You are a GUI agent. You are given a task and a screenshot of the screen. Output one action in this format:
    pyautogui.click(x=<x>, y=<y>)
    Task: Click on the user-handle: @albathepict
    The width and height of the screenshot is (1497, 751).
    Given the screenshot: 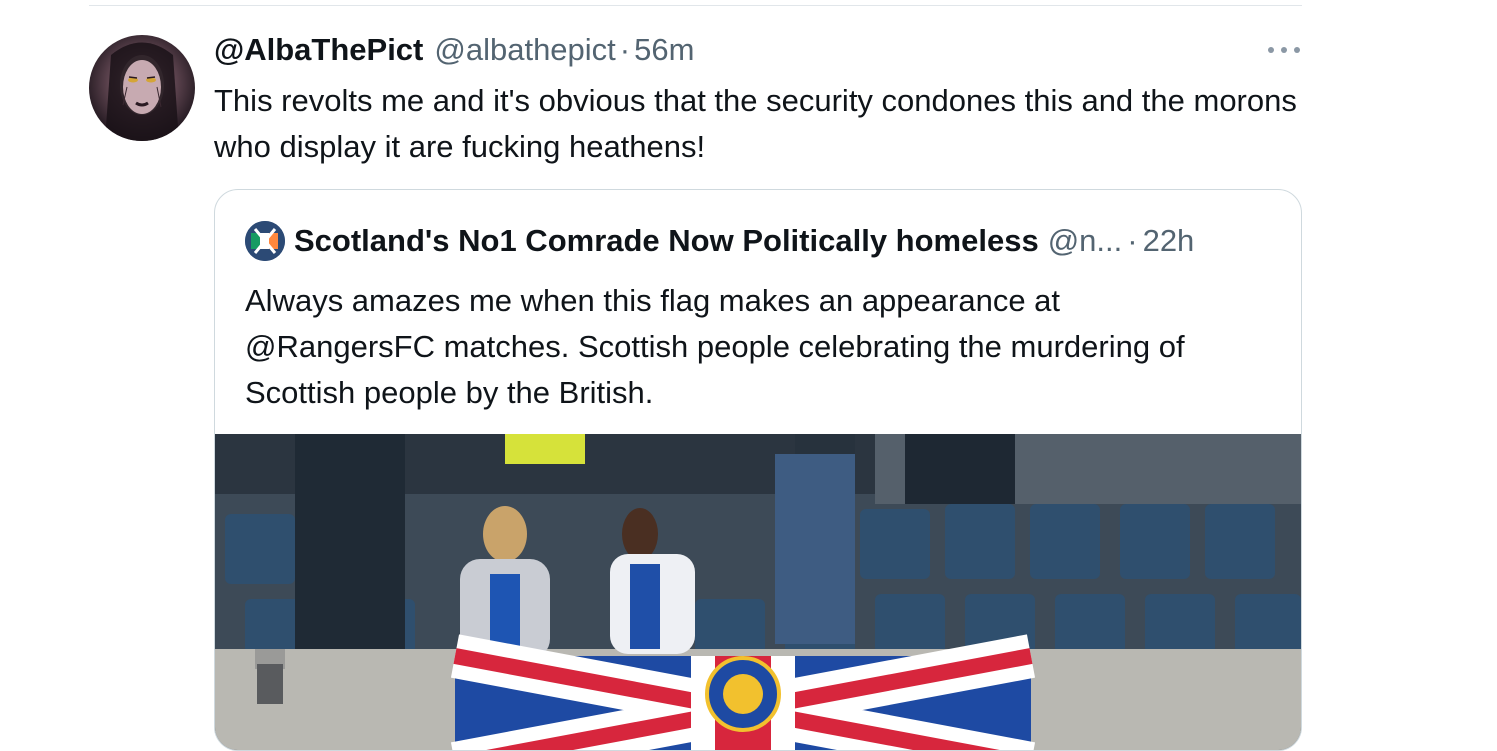 What is the action you would take?
    pyautogui.click(x=524, y=50)
    